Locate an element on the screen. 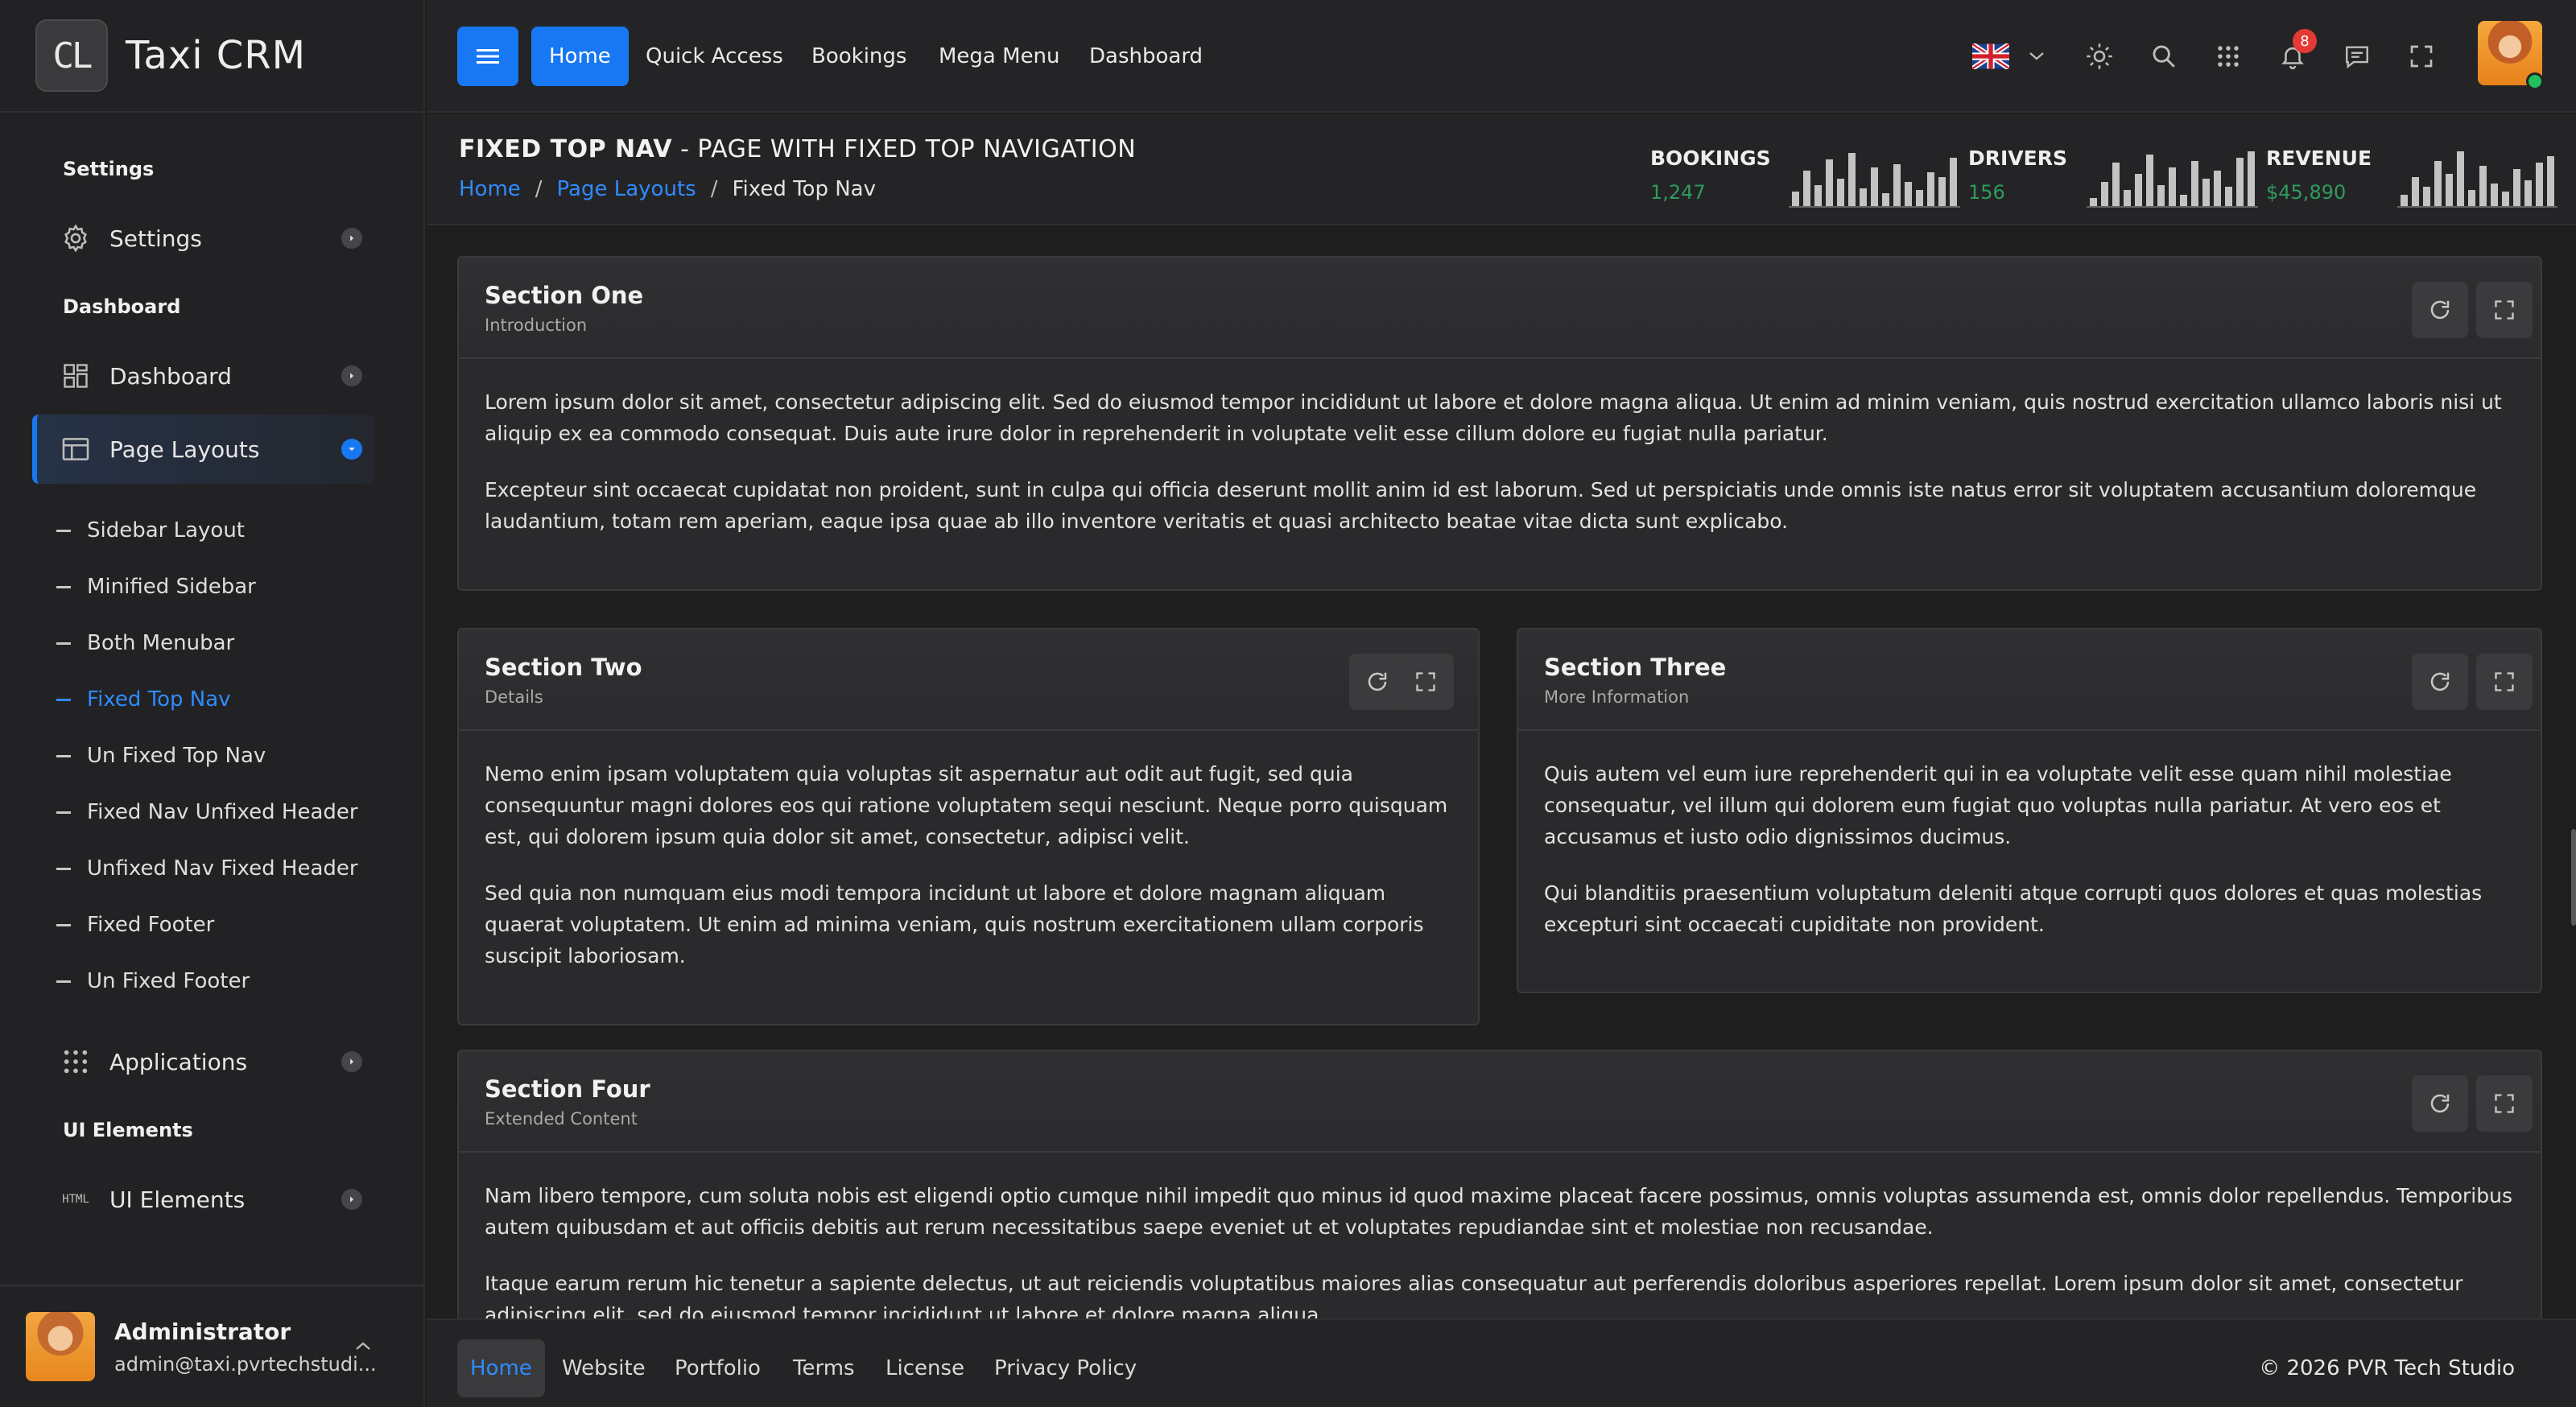  breadcrumb-home: Home is located at coordinates (490, 189).